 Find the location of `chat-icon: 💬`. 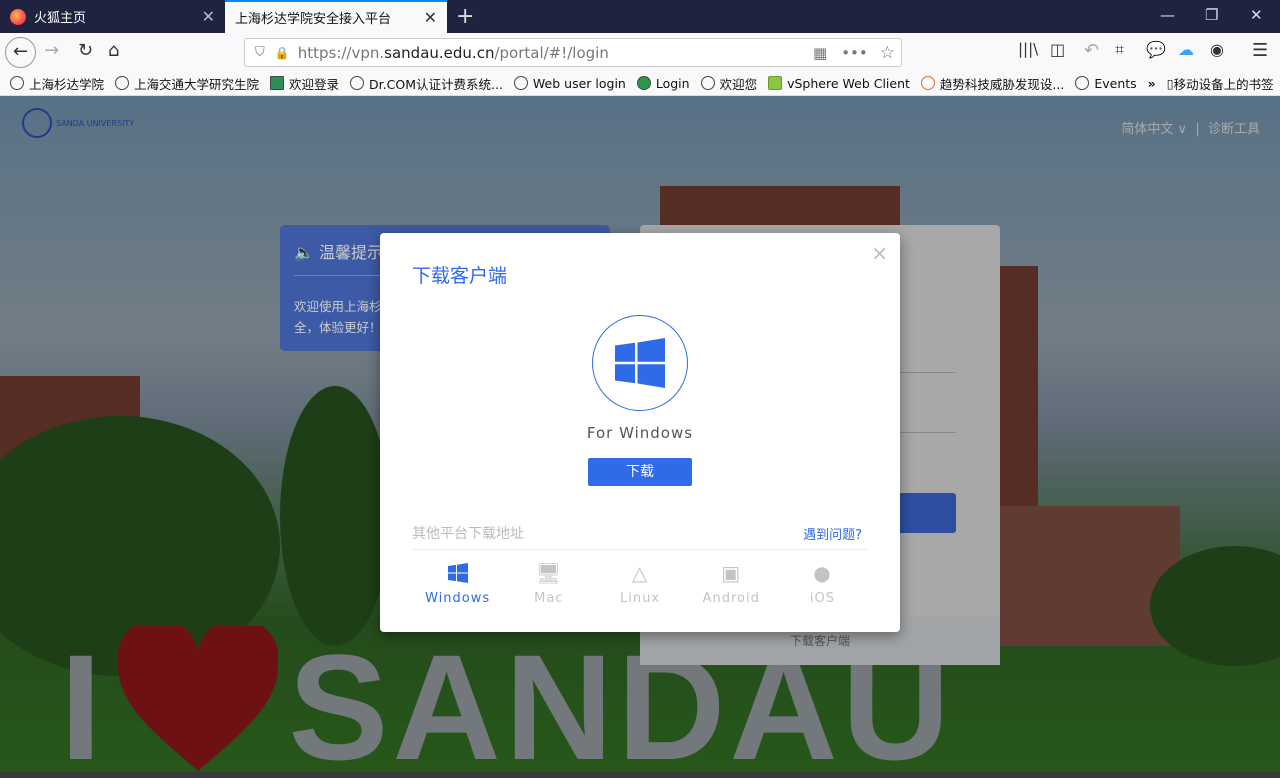

chat-icon: 💬 is located at coordinates (1156, 49).